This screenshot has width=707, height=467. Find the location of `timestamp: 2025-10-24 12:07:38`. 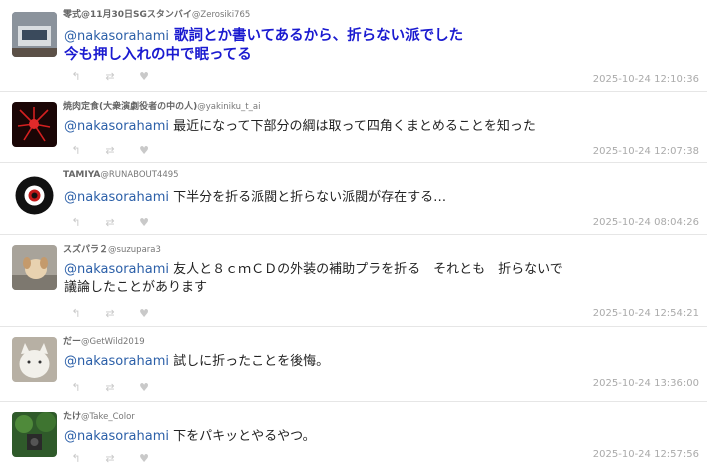

timestamp: 2025-10-24 12:07:38 is located at coordinates (646, 151).